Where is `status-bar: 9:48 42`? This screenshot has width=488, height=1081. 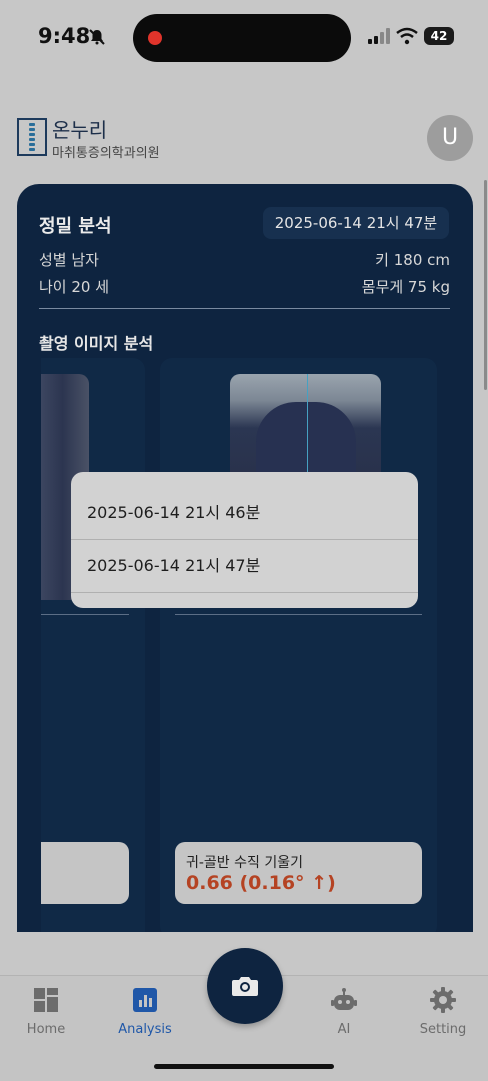
status-bar: 9:48 42 is located at coordinates (244, 40).